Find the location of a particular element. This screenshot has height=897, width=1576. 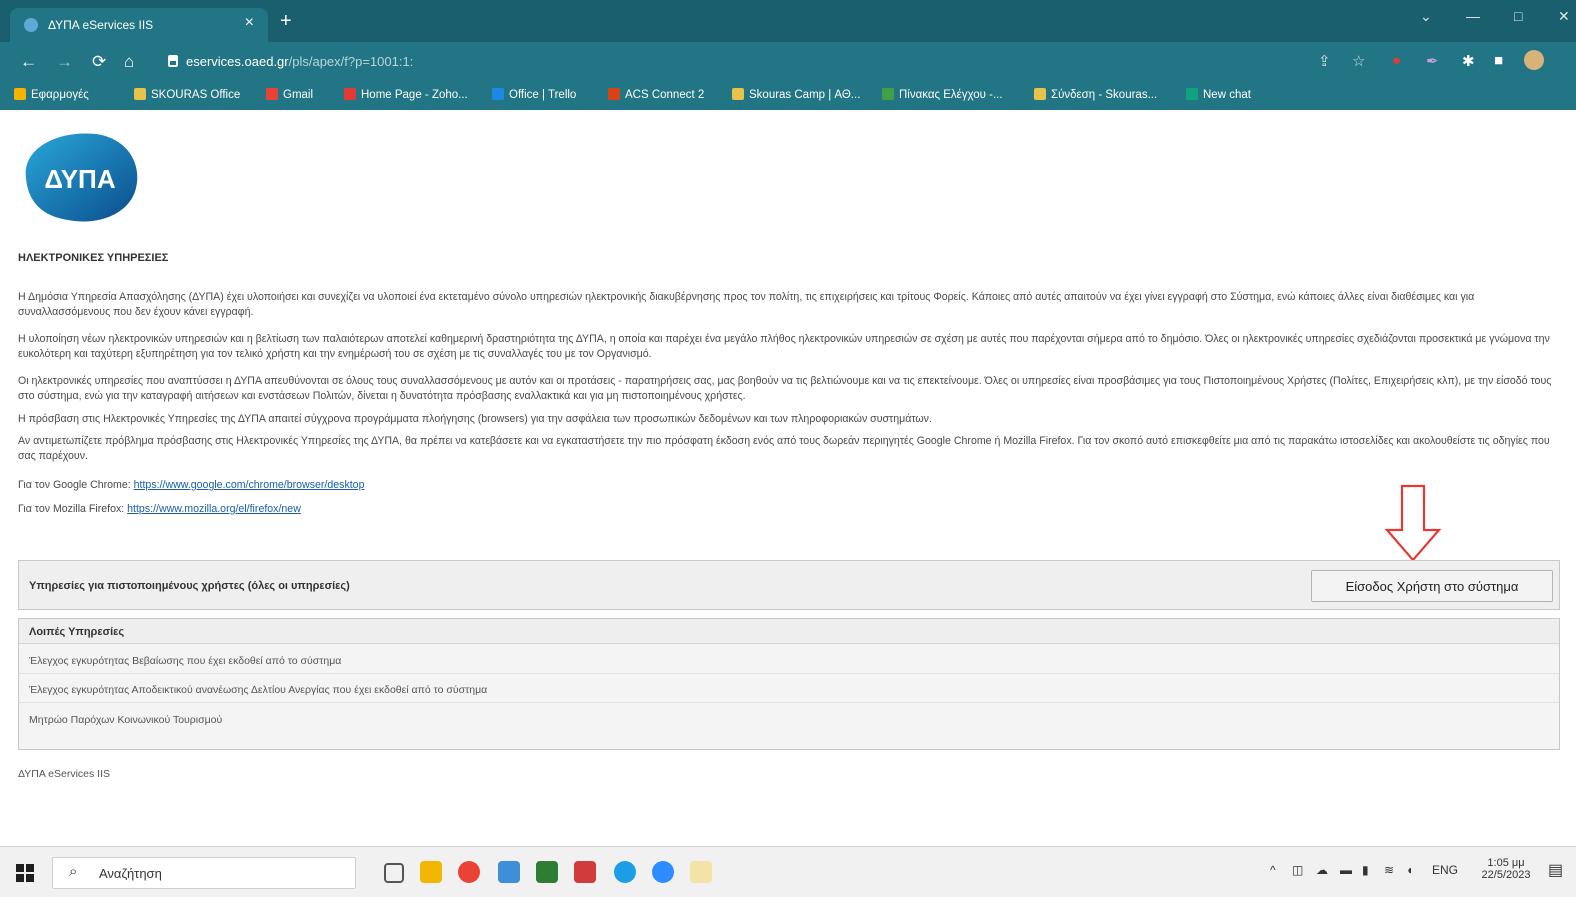

forward-arrow-icon: → is located at coordinates (64, 62).